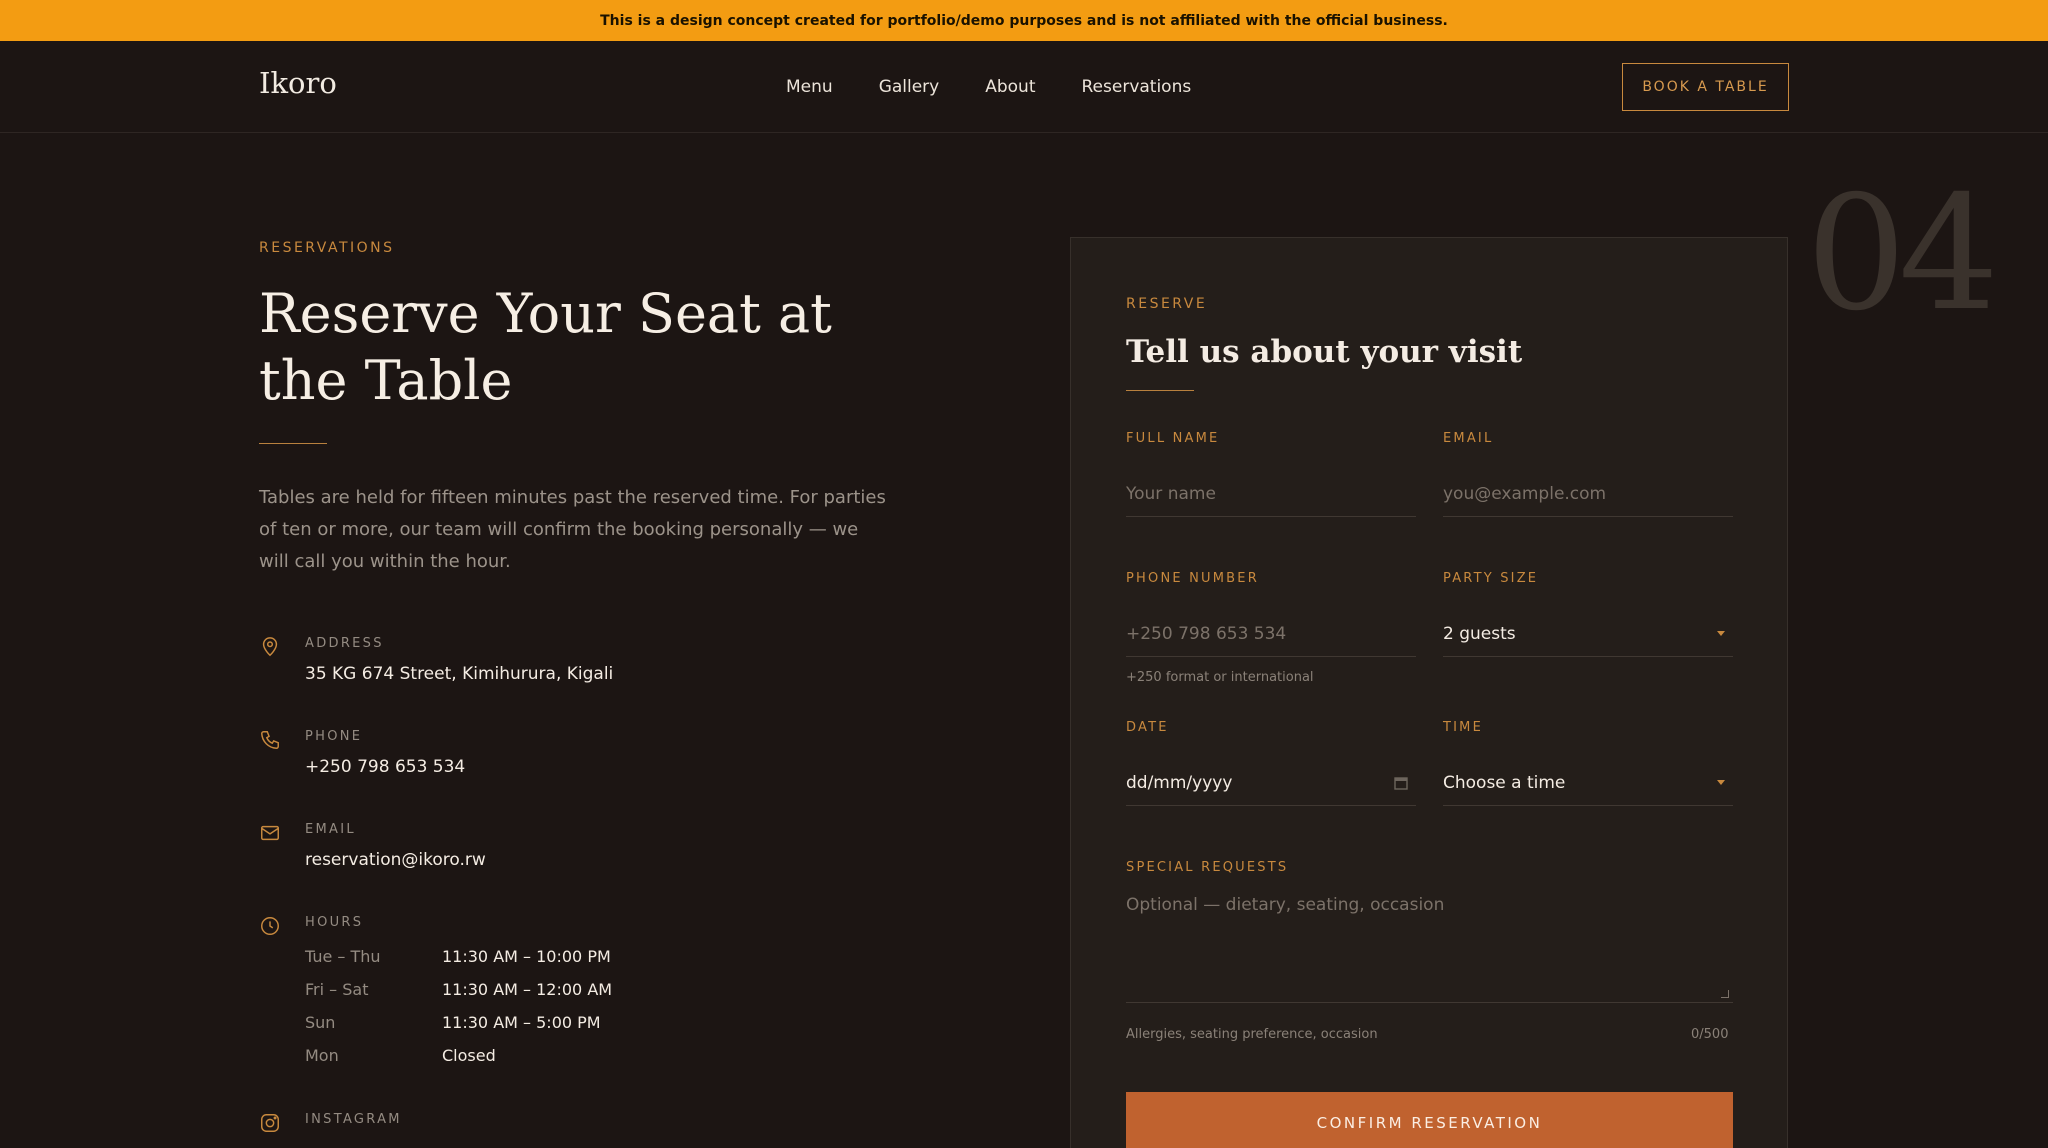 Image resolution: width=2048 pixels, height=1148 pixels. I want to click on email-field: EMAIL you@example.com, so click(1588, 474).